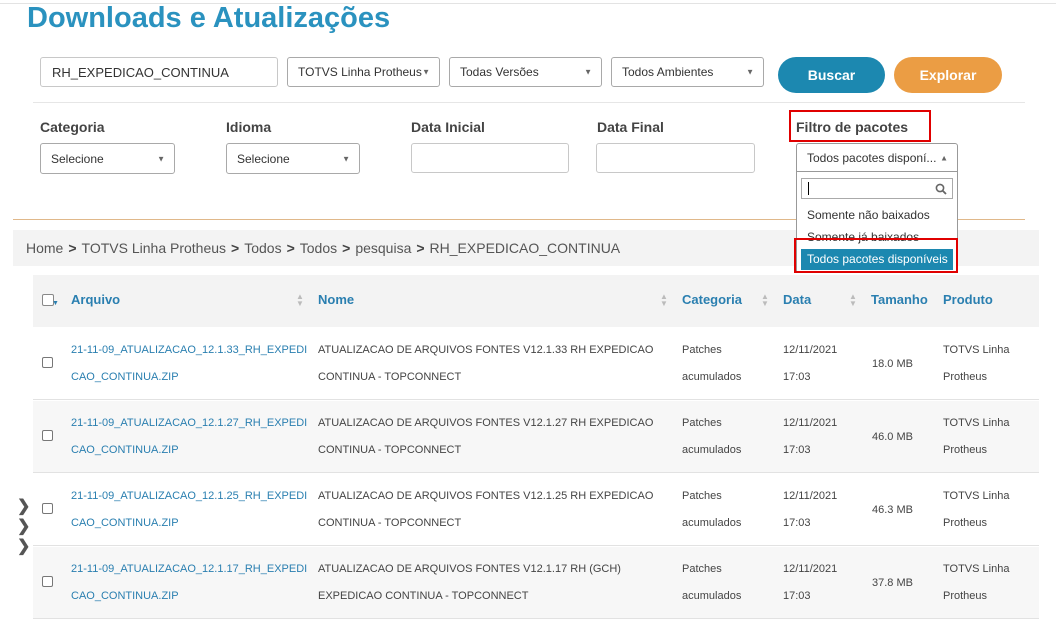 The image size is (1056, 626). Describe the element at coordinates (860, 126) in the screenshot. I see `highlight-filtro-pacotes` at that location.